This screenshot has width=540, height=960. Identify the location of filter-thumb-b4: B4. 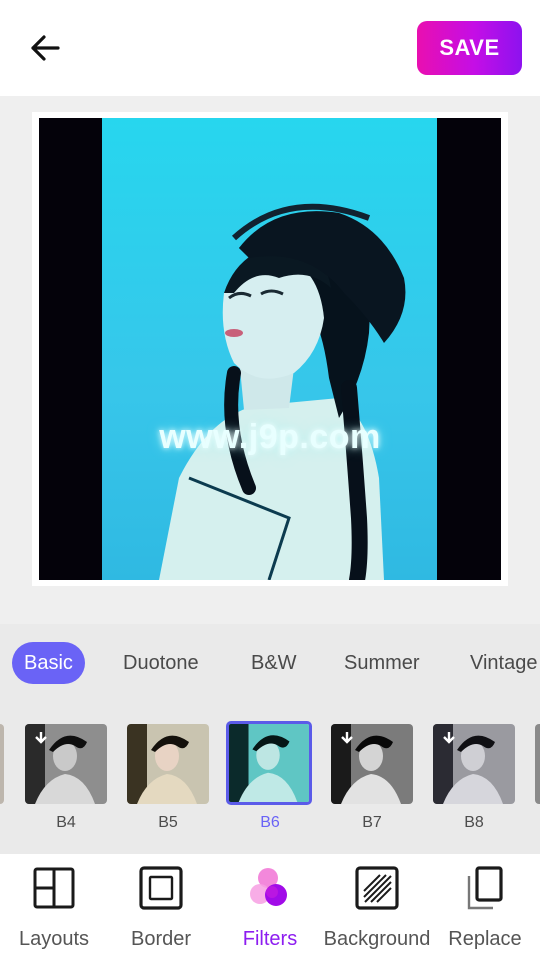
(66, 777).